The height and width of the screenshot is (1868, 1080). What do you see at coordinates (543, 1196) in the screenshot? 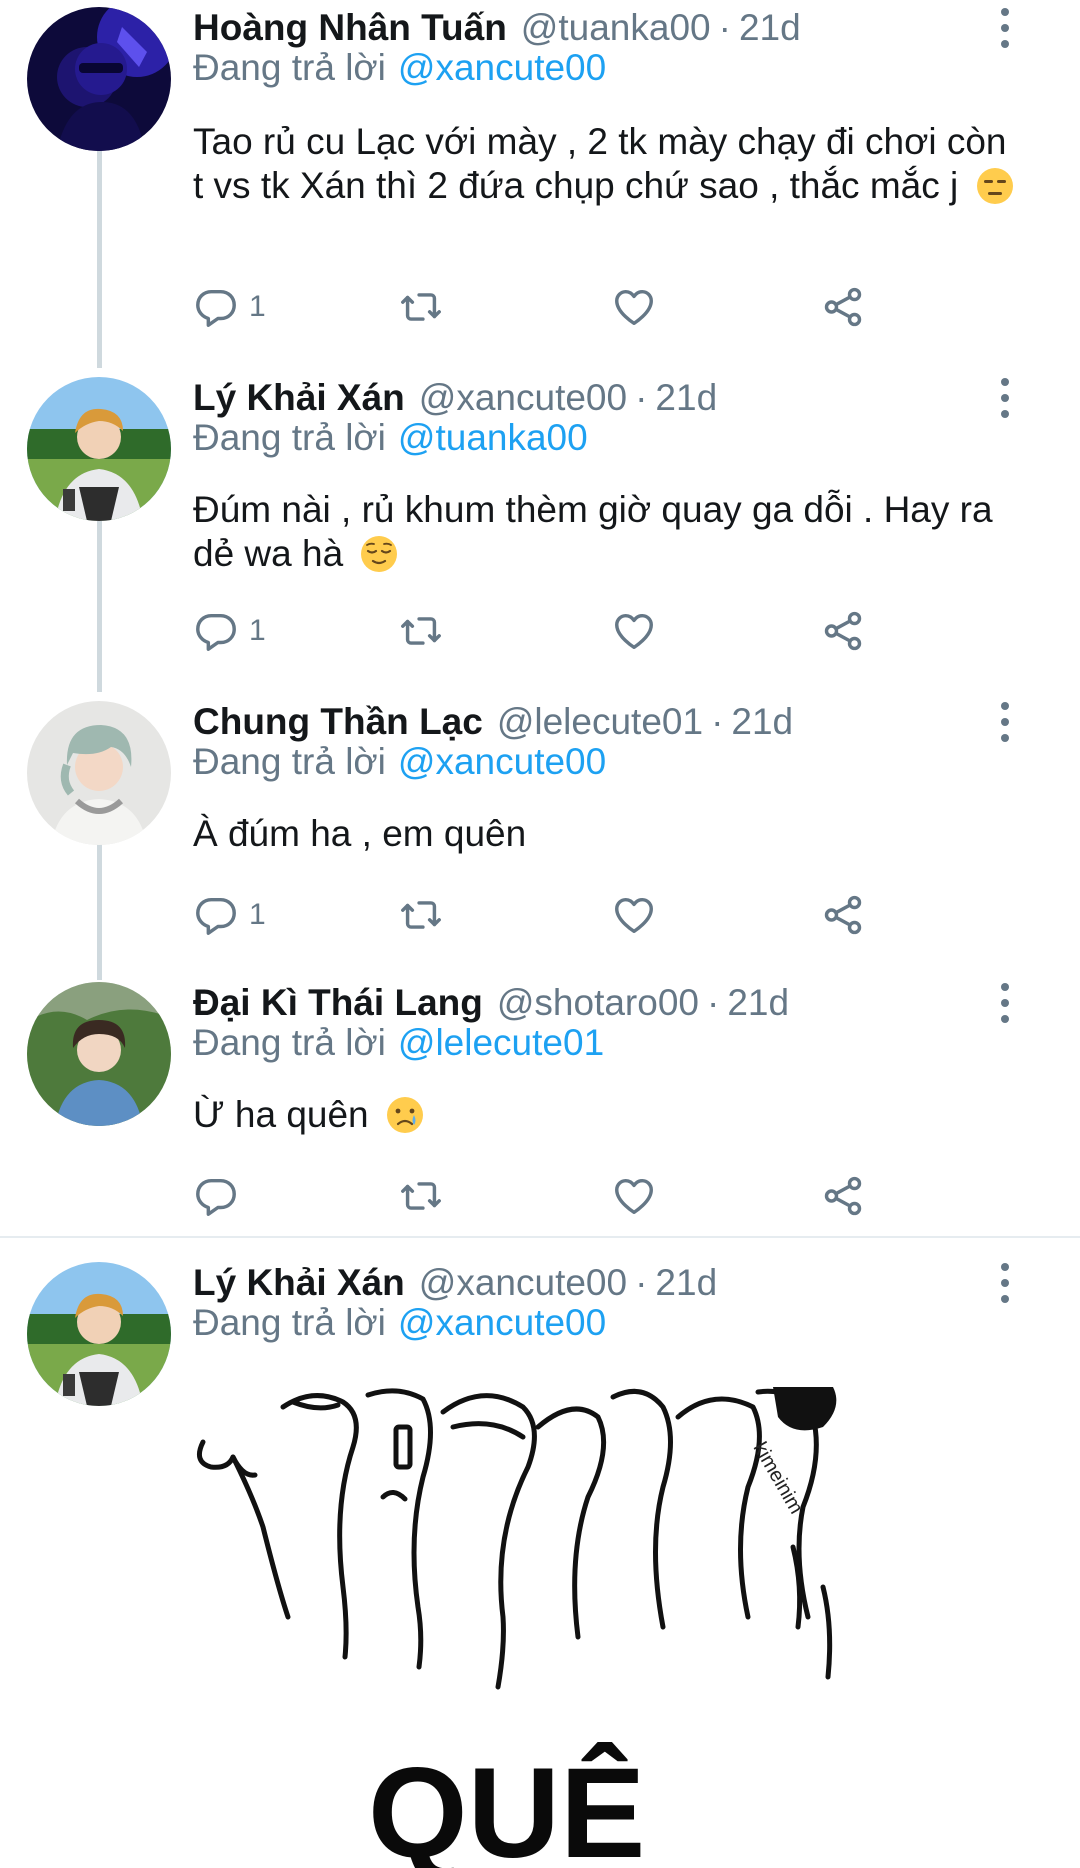
I see `tweet-actions` at bounding box center [543, 1196].